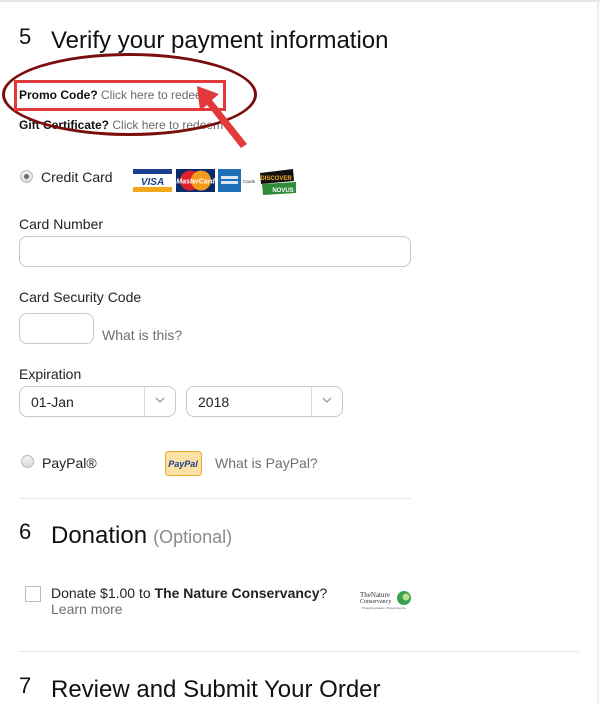  Describe the element at coordinates (69, 463) in the screenshot. I see `paypal-label: PayPal®` at that location.